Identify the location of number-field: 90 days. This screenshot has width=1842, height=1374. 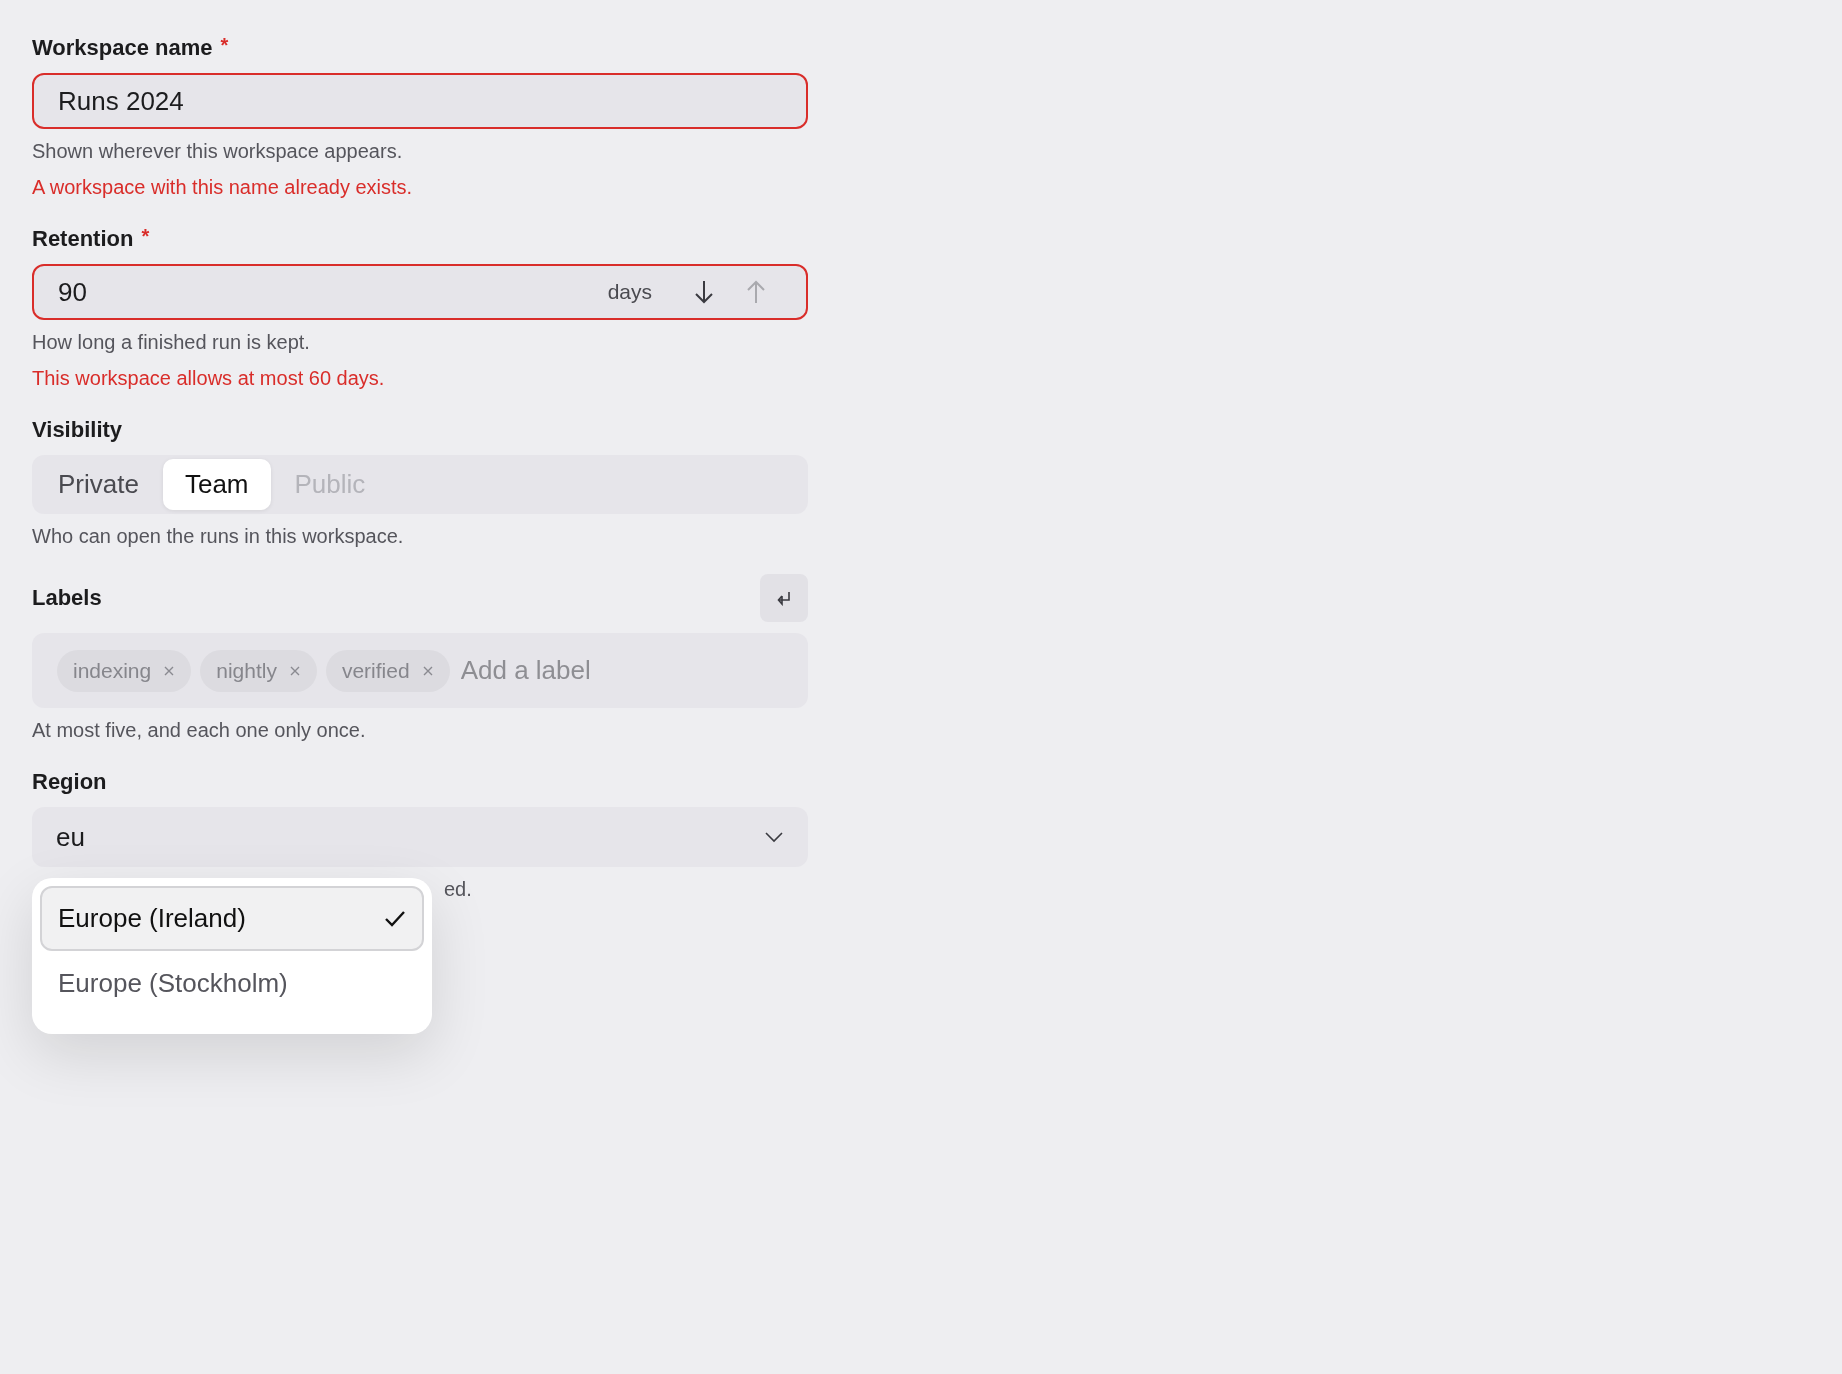
(420, 292).